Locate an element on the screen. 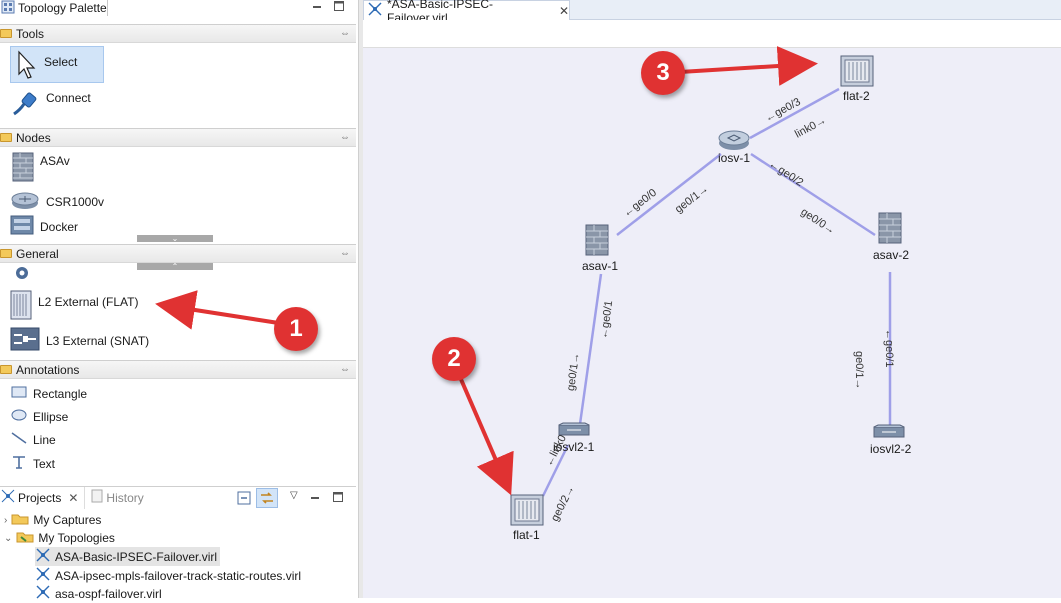 The image size is (1061, 603). tree-item-my-topologies: ⌄ My Topologies is located at coordinates (59, 538).